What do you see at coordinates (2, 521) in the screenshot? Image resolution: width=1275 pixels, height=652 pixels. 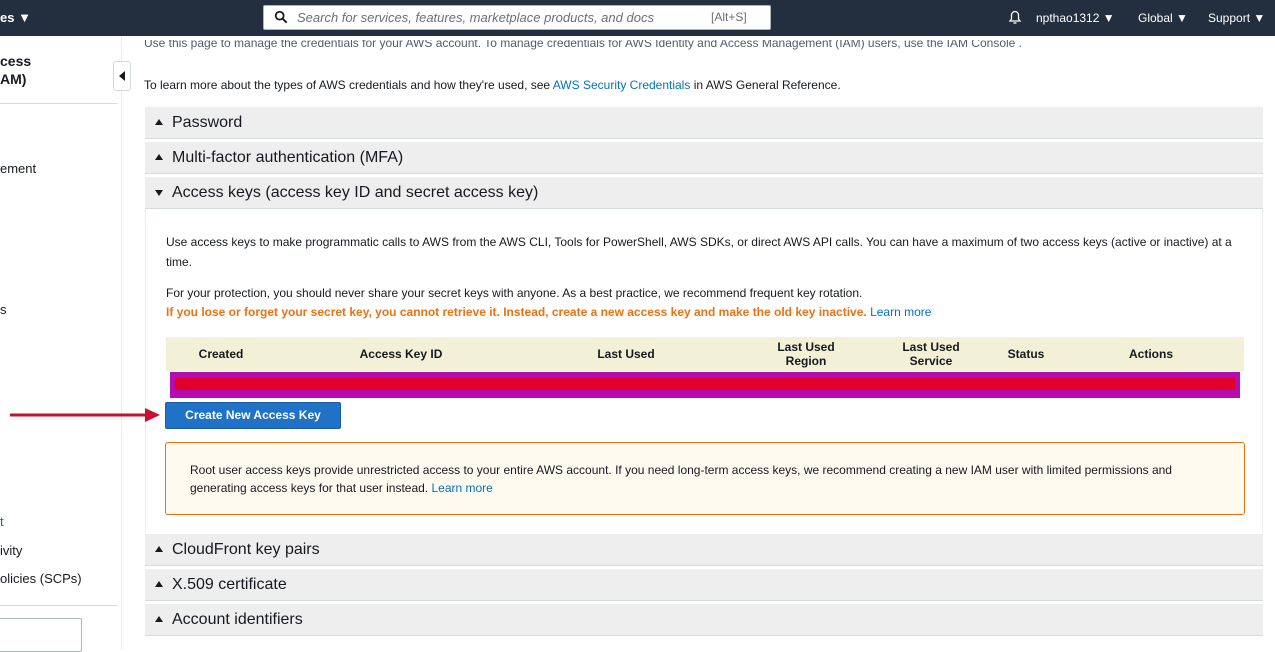 I see `sidebar-item-active: t` at bounding box center [2, 521].